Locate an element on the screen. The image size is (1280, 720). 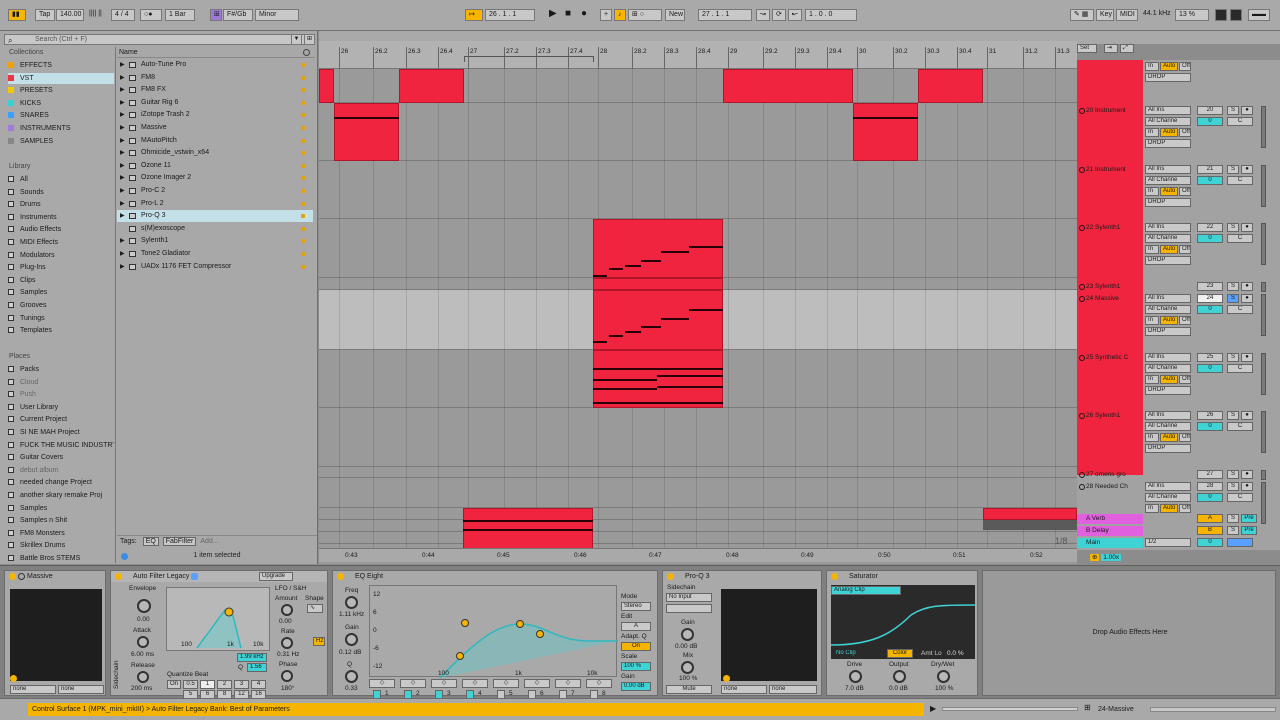
track-number: 21 is located at coordinates (1210, 169).